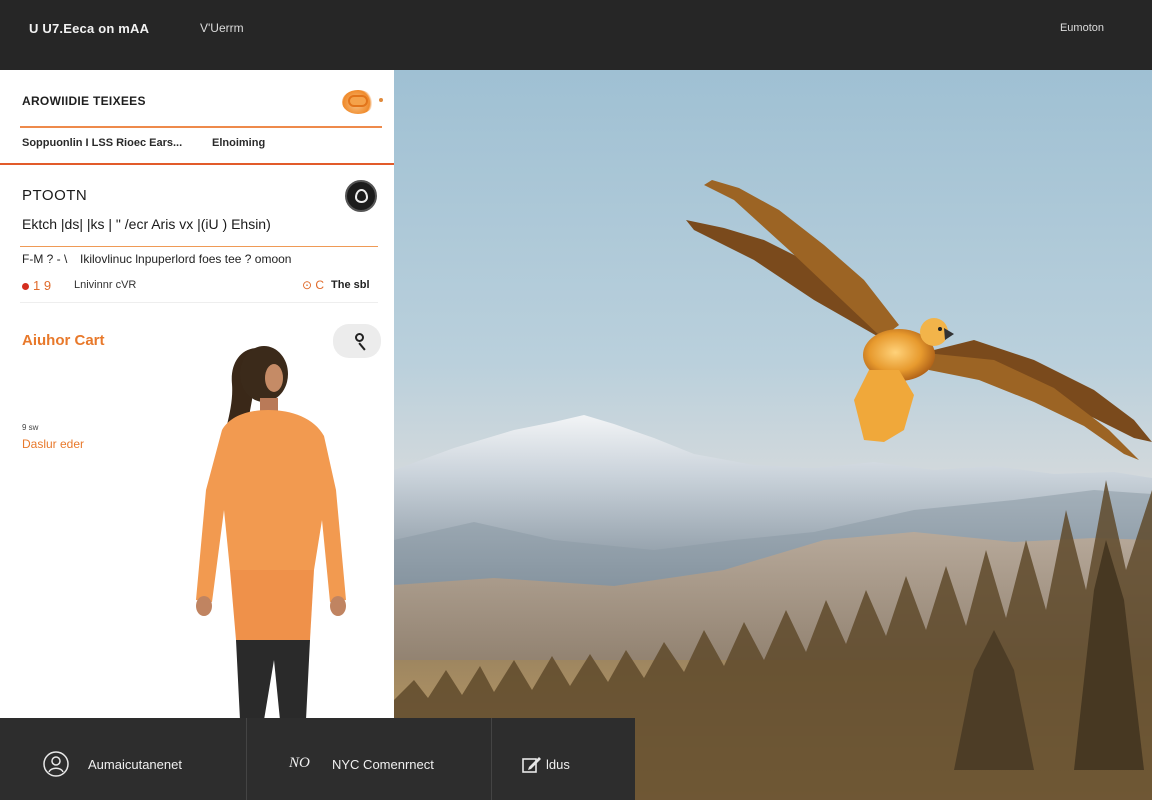 This screenshot has width=1152, height=800. I want to click on hawk-illustration, so click(919, 320).